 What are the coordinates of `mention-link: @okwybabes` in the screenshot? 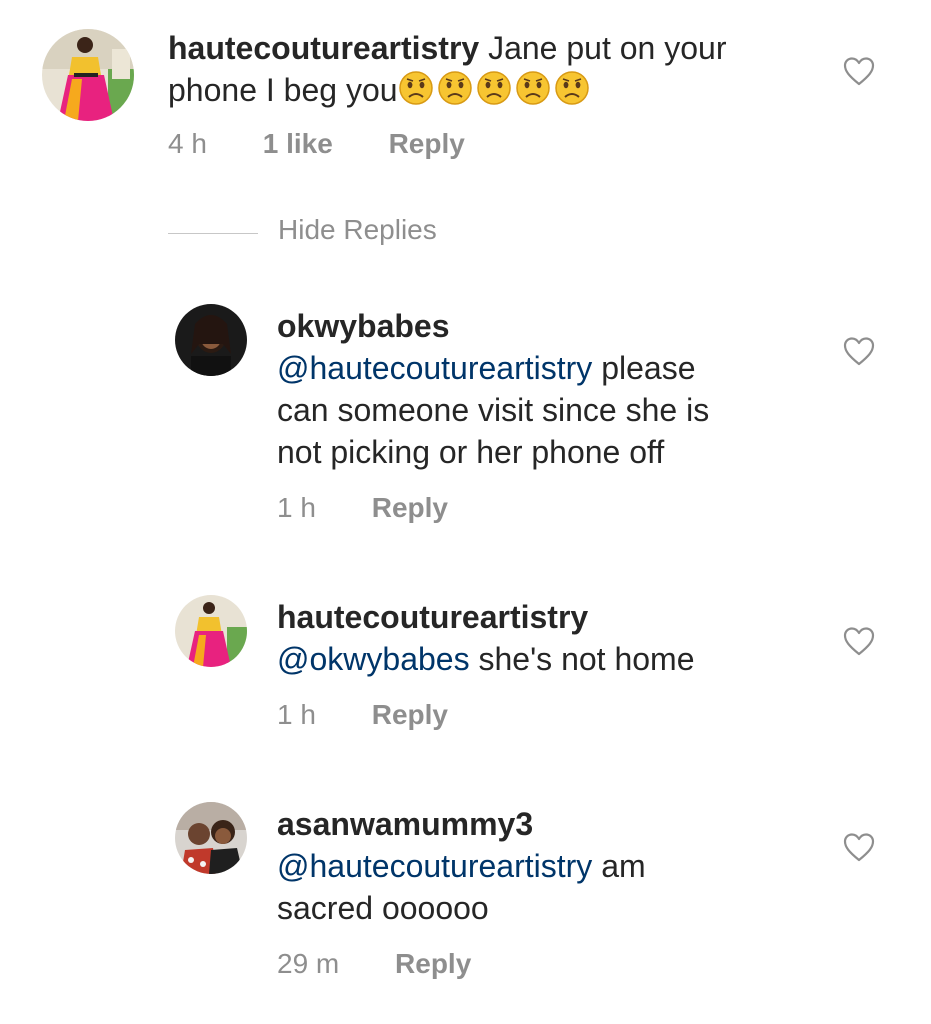 It's located at (373, 659).